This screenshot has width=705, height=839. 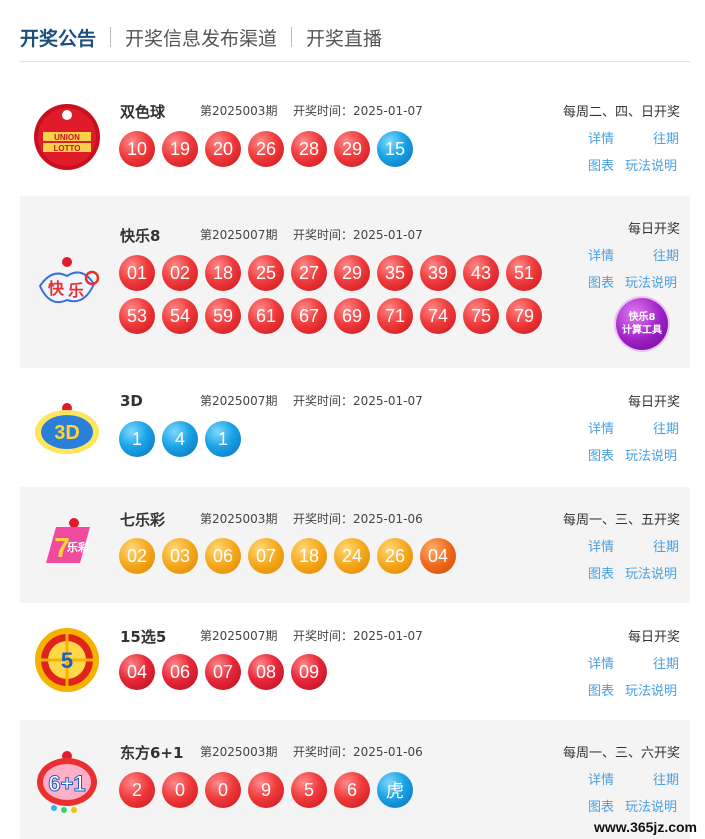 What do you see at coordinates (266, 556) in the screenshot?
I see `basic-ball: 07` at bounding box center [266, 556].